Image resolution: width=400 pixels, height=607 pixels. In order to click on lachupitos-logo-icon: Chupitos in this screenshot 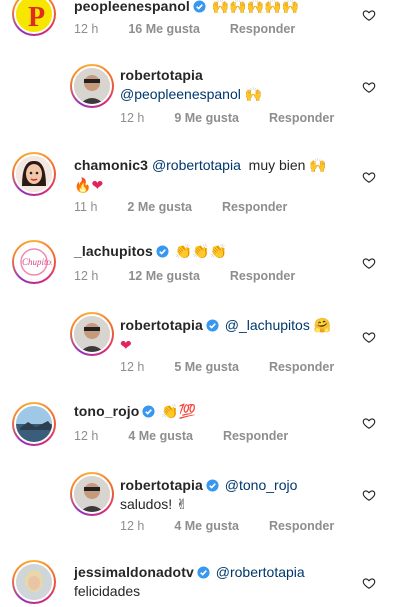, I will do `click(34, 262)`.